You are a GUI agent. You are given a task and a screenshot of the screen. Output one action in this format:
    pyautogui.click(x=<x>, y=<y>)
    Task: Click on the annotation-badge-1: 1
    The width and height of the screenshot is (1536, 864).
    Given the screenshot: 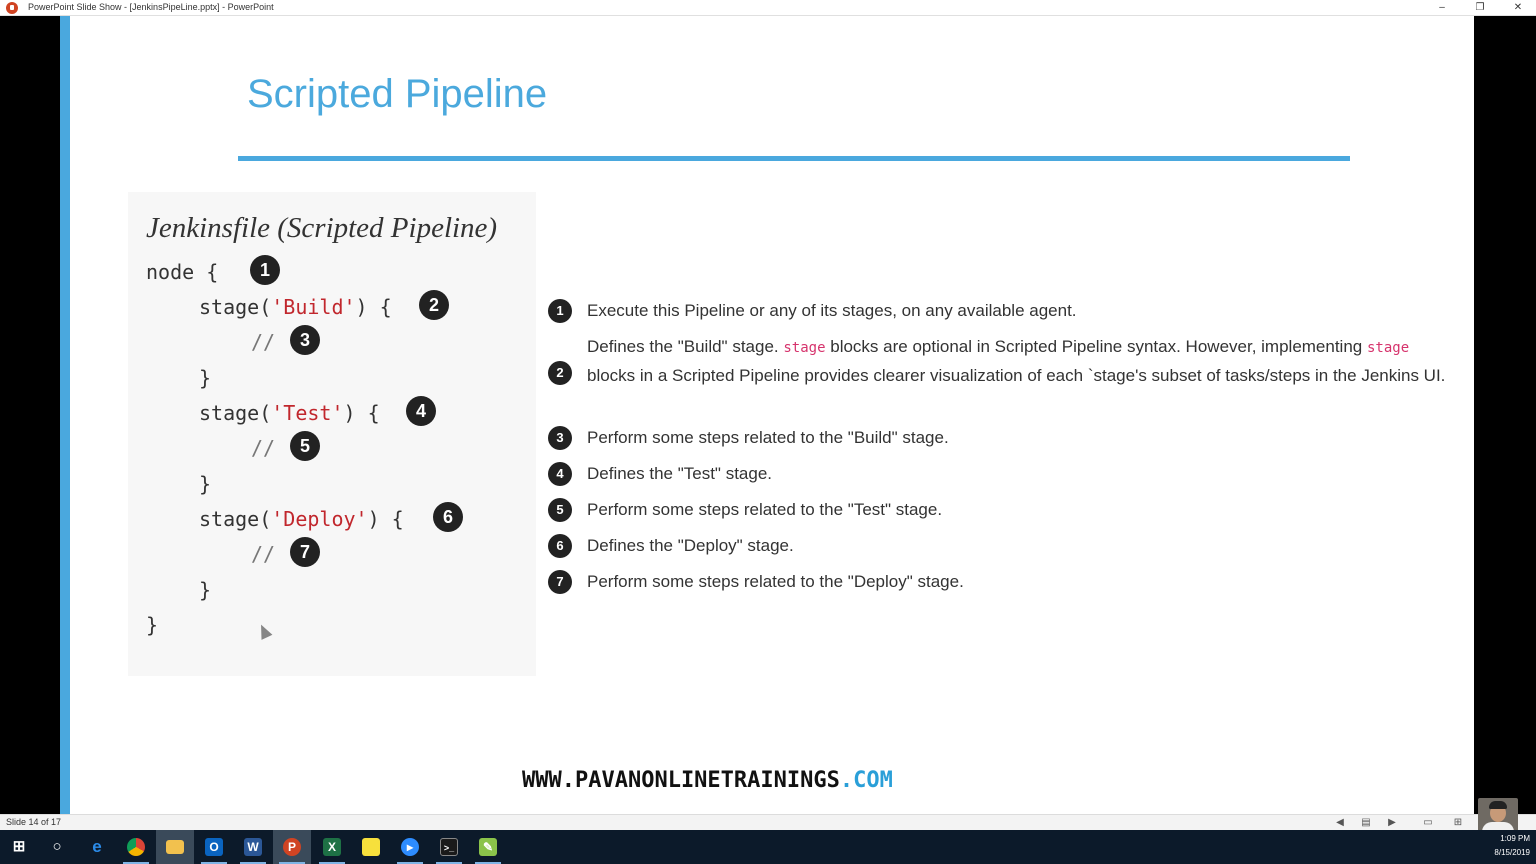 What is the action you would take?
    pyautogui.click(x=560, y=311)
    